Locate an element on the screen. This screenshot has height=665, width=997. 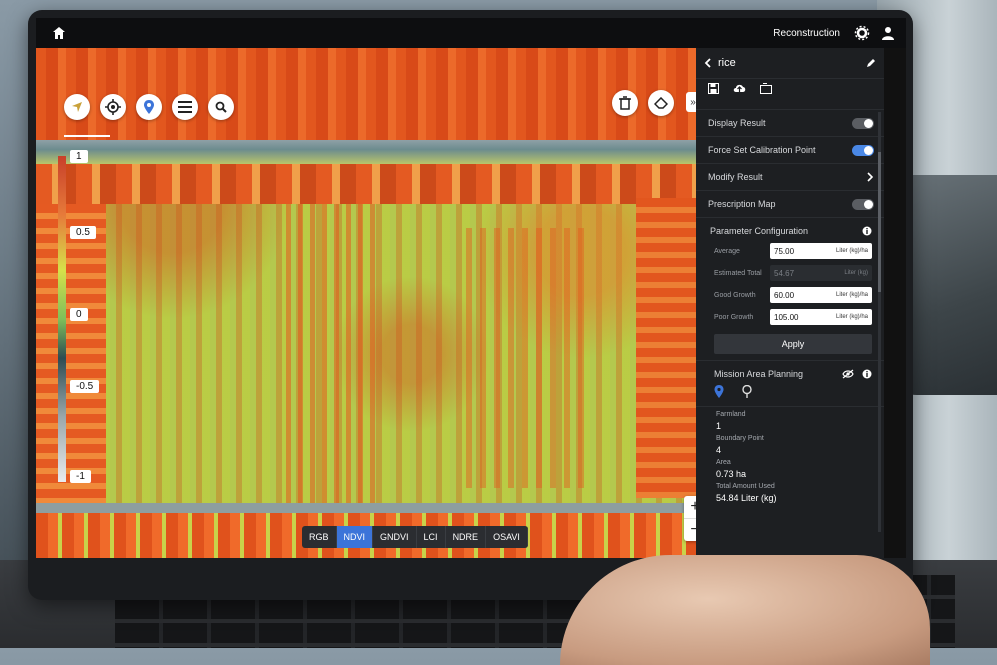
legend-tick: 0.5 is located at coordinates (83, 232).